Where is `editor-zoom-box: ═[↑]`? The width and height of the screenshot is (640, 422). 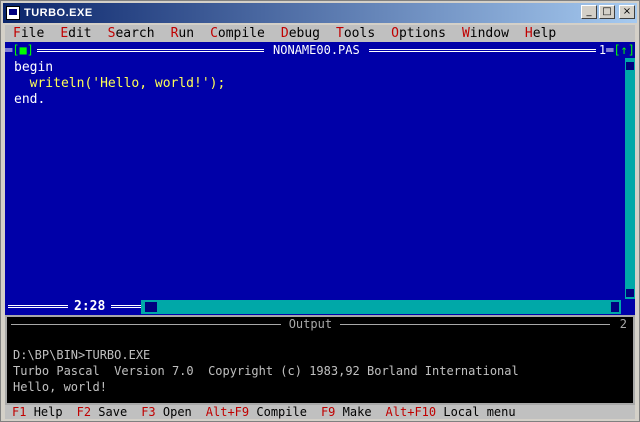
editor-zoom-box: ═[↑] is located at coordinates (620, 50).